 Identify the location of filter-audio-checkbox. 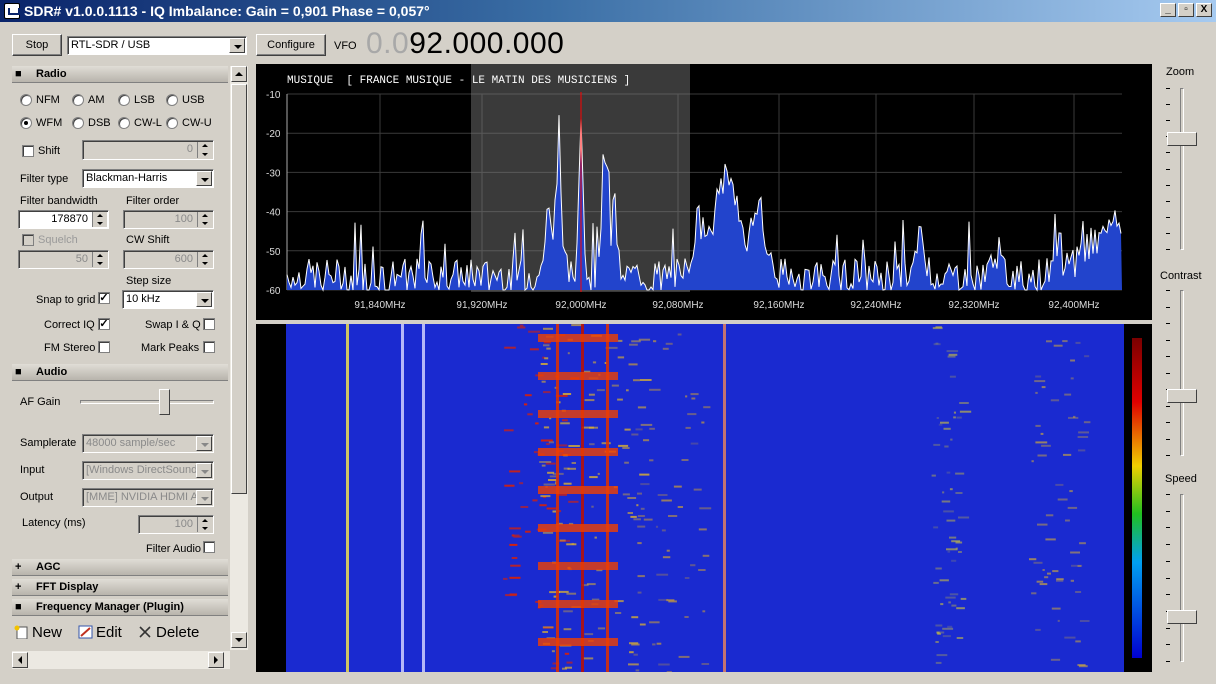
(209, 547).